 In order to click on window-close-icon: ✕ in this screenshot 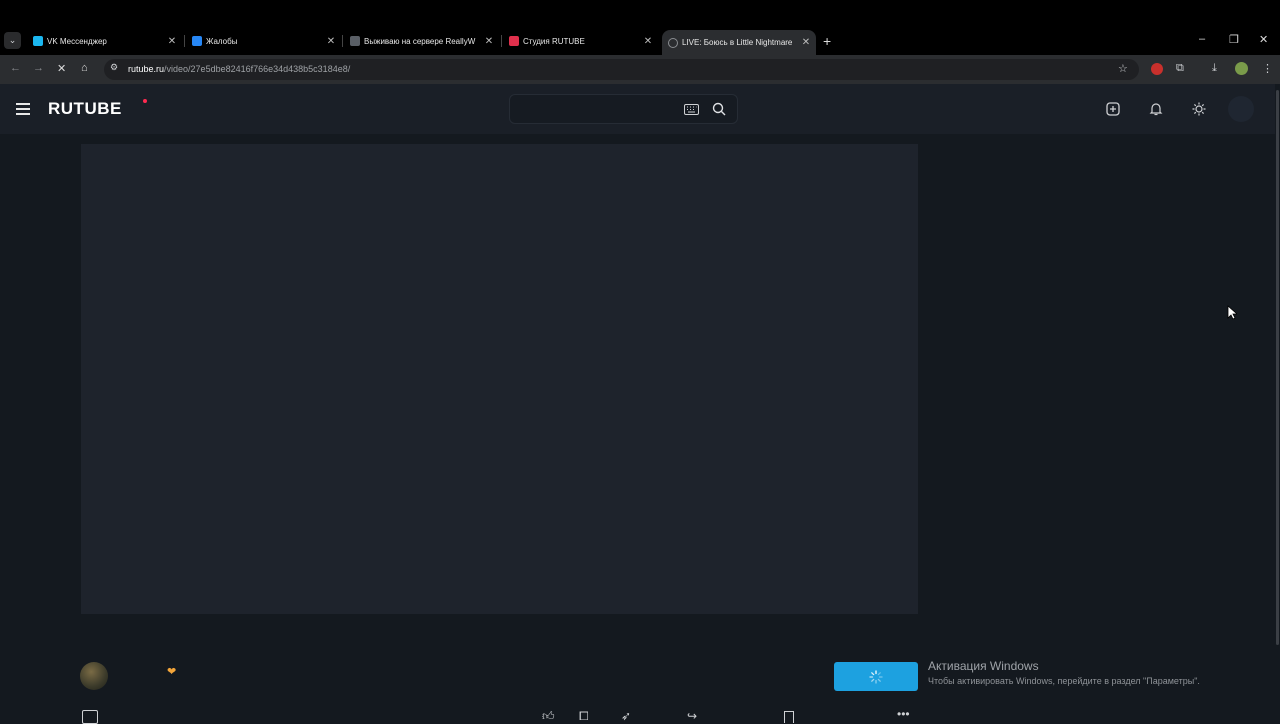, I will do `click(1263, 39)`.